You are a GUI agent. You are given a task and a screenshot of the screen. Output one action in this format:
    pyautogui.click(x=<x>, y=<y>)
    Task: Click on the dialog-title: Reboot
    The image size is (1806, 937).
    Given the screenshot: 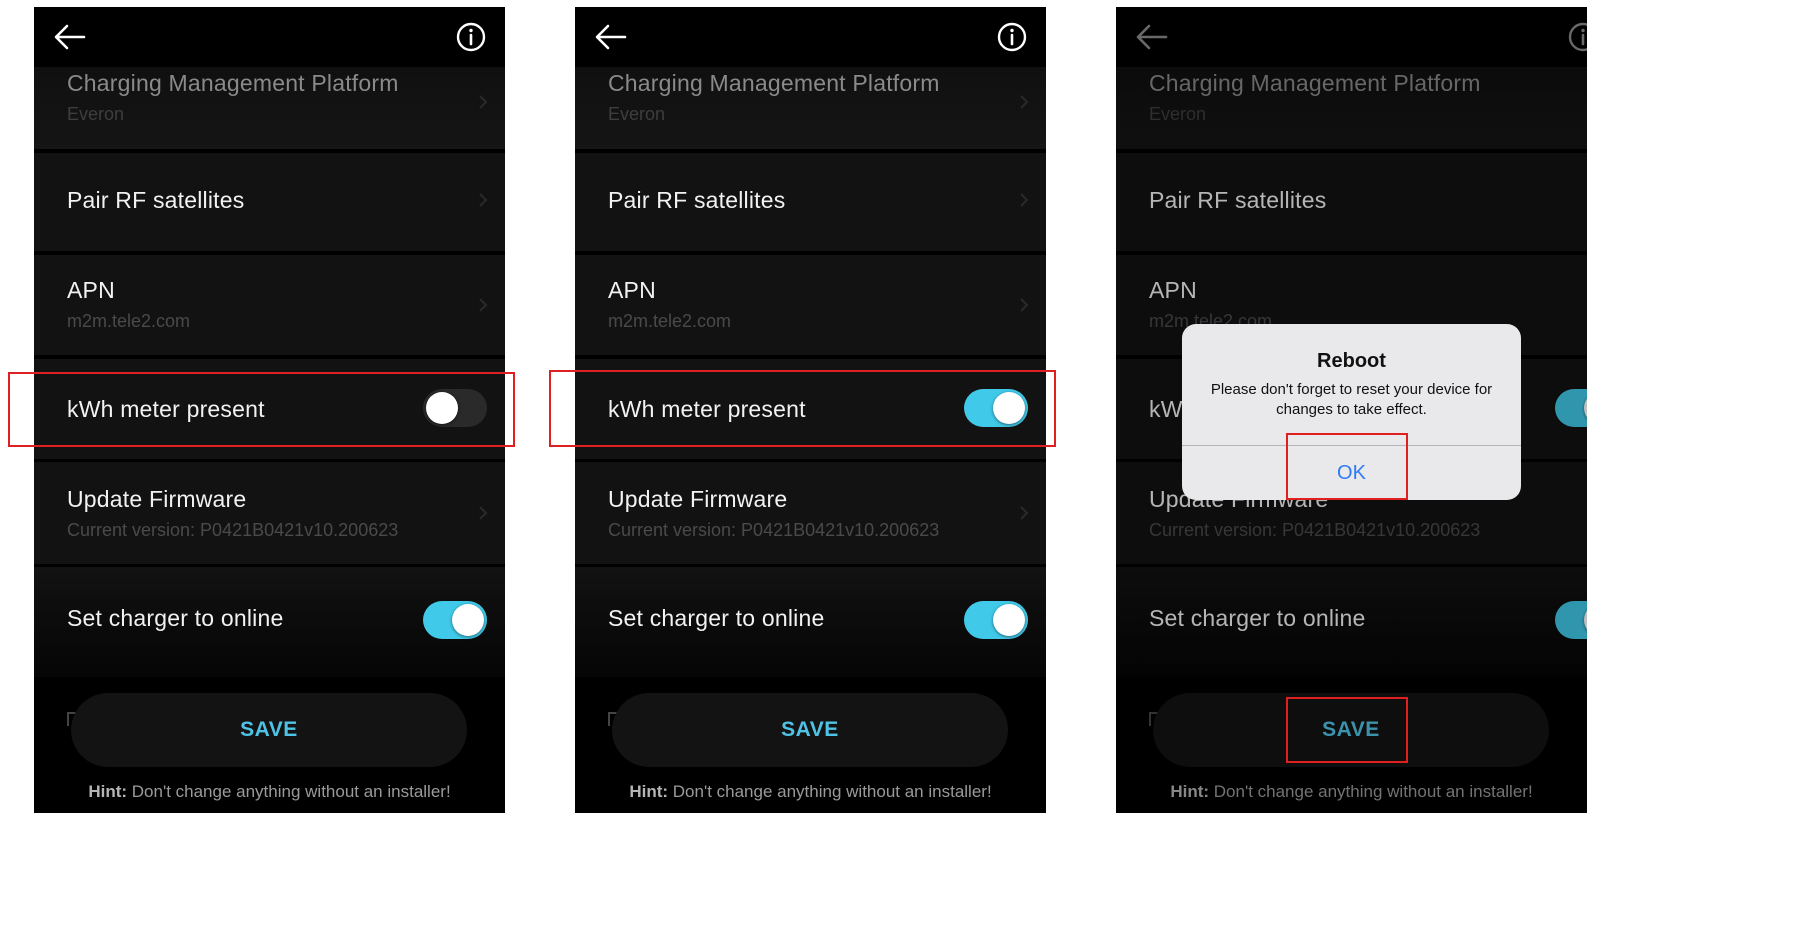 What is the action you would take?
    pyautogui.click(x=1351, y=361)
    